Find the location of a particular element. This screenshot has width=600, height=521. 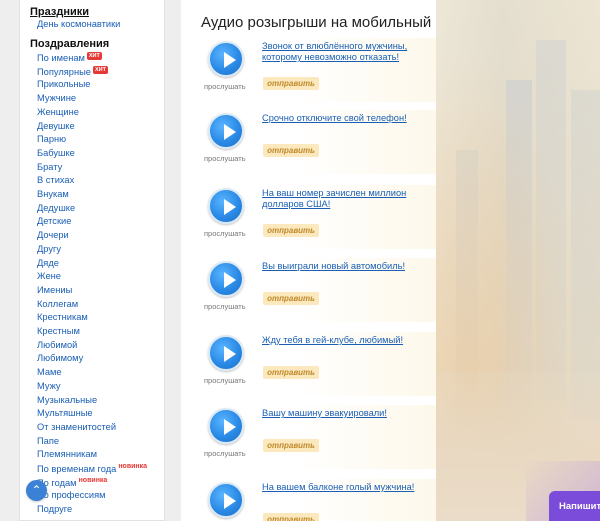

sidebar-link-label: Дочери is located at coordinates (53, 235).